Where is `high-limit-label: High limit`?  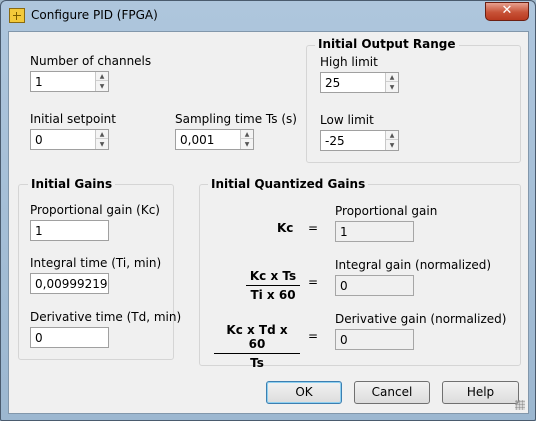
high-limit-label: High limit is located at coordinates (349, 62).